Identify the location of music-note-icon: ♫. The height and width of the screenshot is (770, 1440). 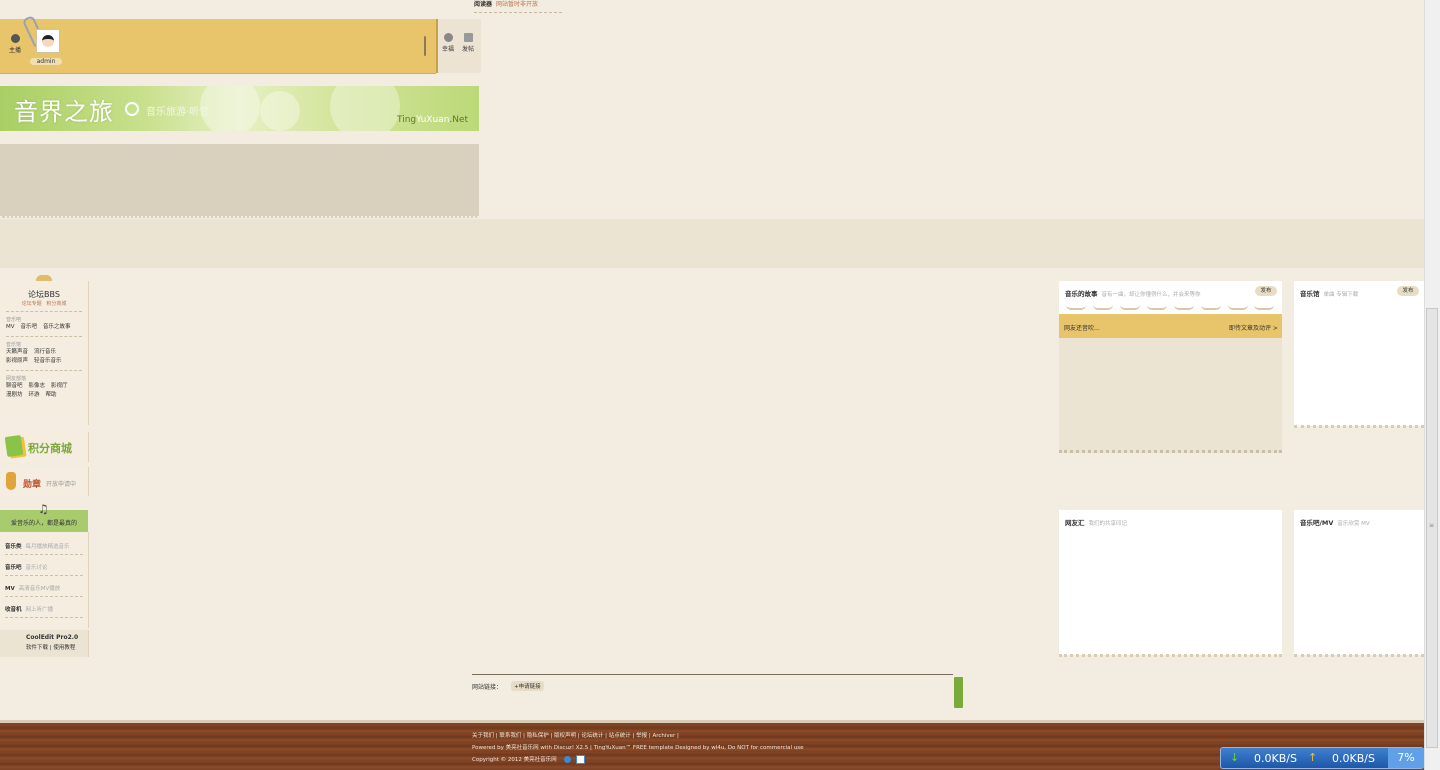
(43, 509).